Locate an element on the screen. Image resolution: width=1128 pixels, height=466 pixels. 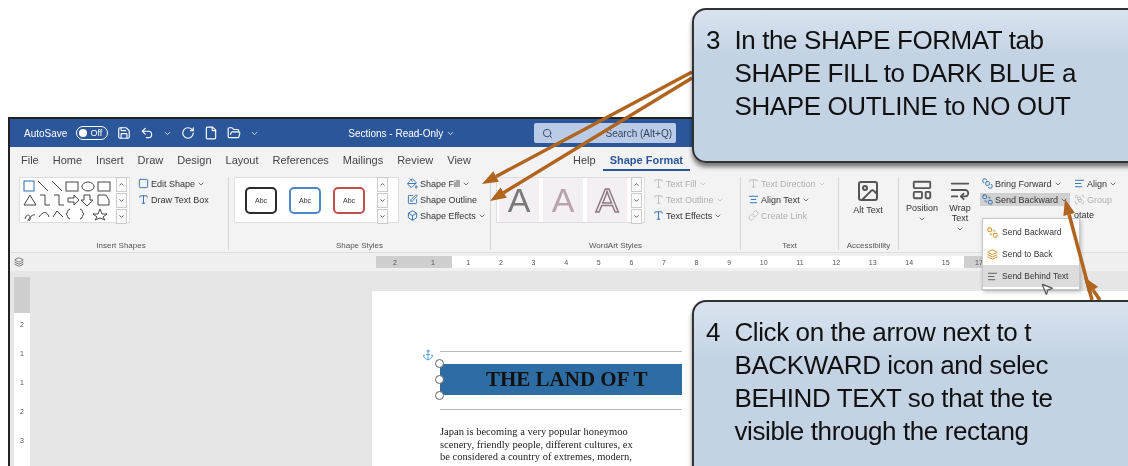
body-paragraph: Japan is becoming a very popular honeymoo scenery, friendly people, different cultures, ex be considered a country of extremes, modern, is located at coordinates (537, 445).